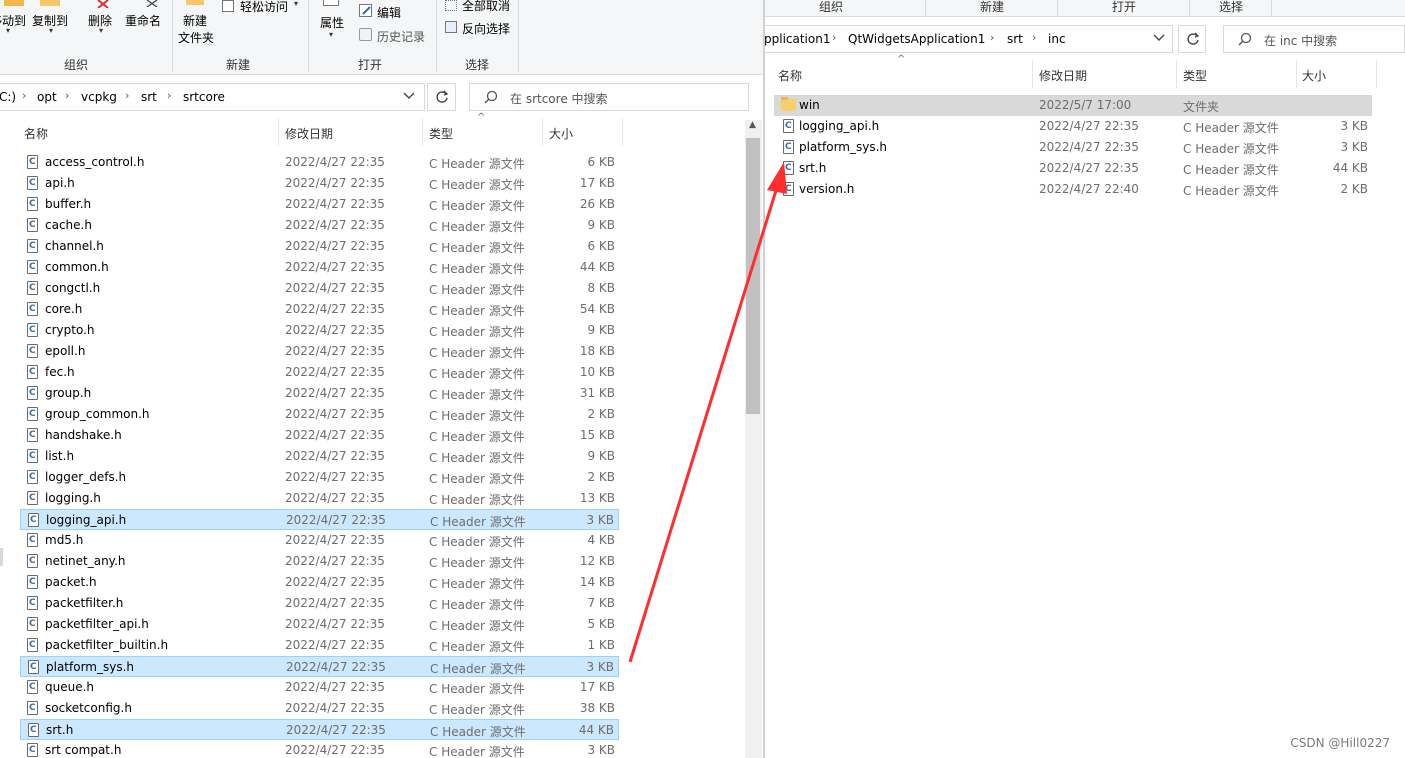 This screenshot has height=758, width=1405. Describe the element at coordinates (365, 10) in the screenshot. I see `edit-icon` at that location.